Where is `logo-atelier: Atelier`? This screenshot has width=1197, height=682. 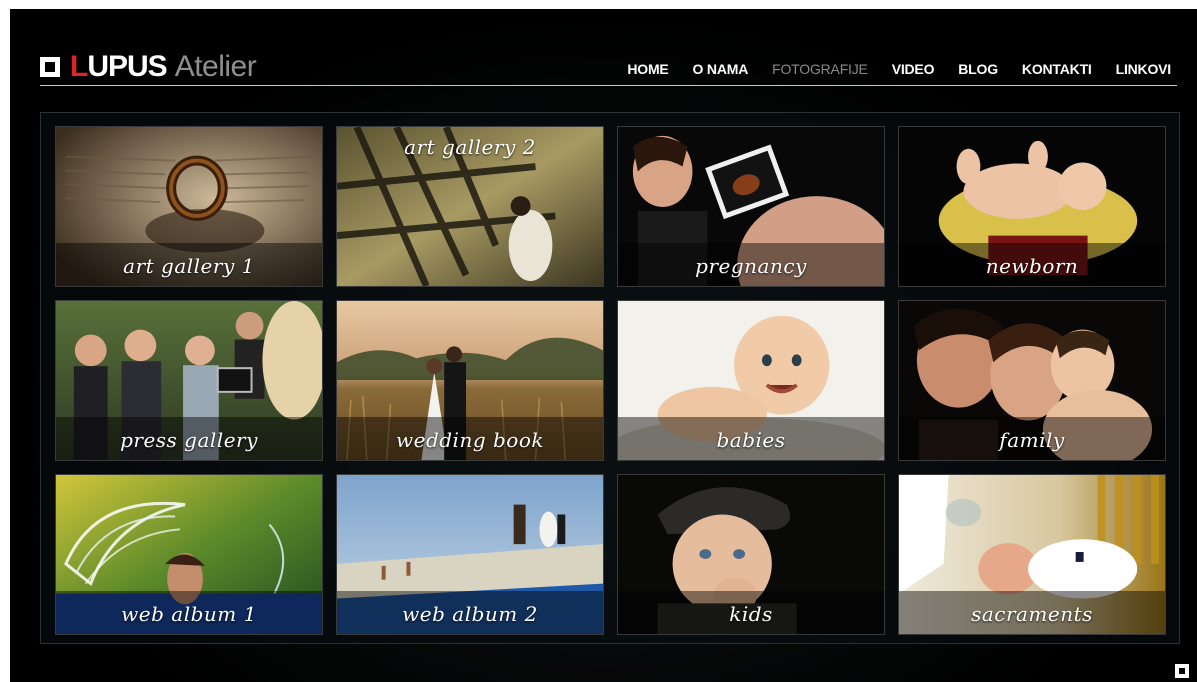
logo-atelier: Atelier is located at coordinates (215, 66).